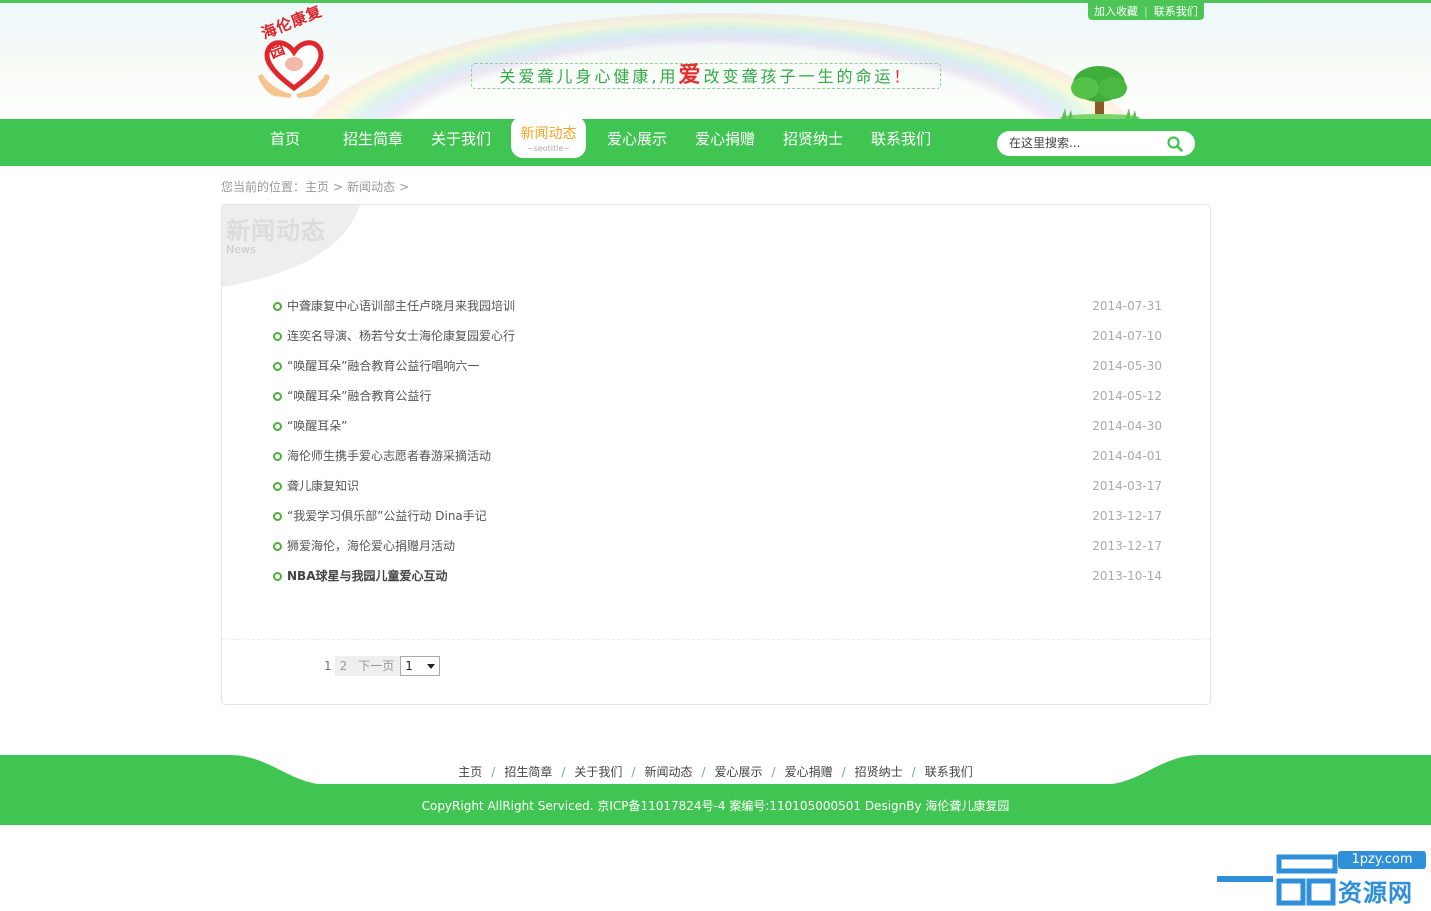  Describe the element at coordinates (383, 366) in the screenshot. I see `news-title-link: “唤醒耳朵”融合教育公益行唱响六一` at that location.